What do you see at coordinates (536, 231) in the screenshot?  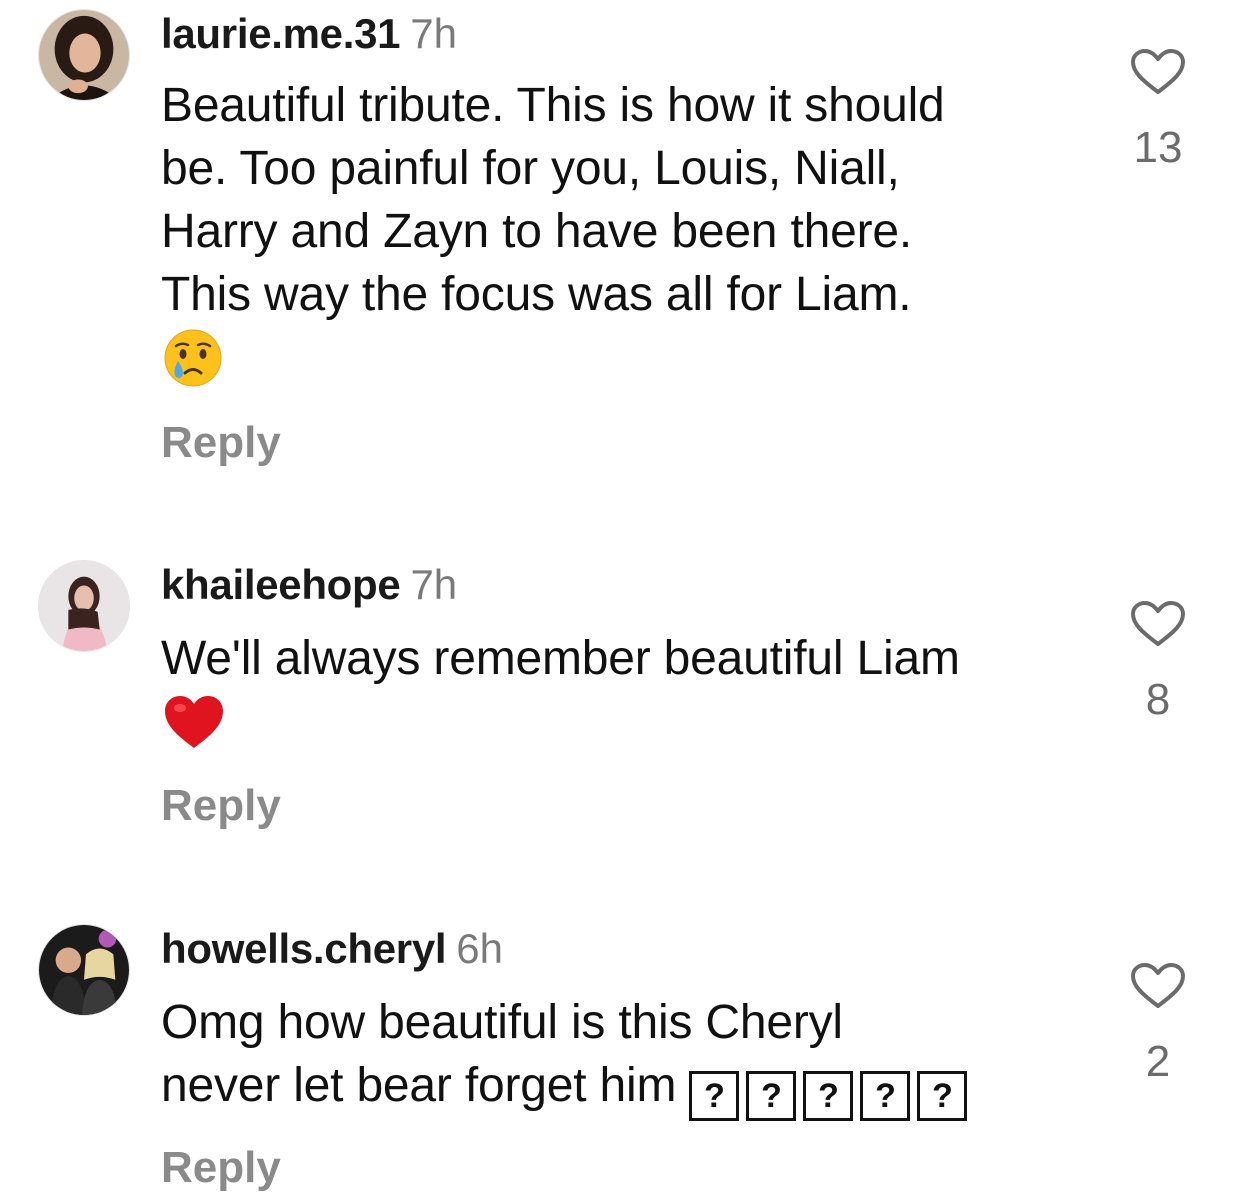 I see `comment-line: Harry and Zayn to have been there.` at bounding box center [536, 231].